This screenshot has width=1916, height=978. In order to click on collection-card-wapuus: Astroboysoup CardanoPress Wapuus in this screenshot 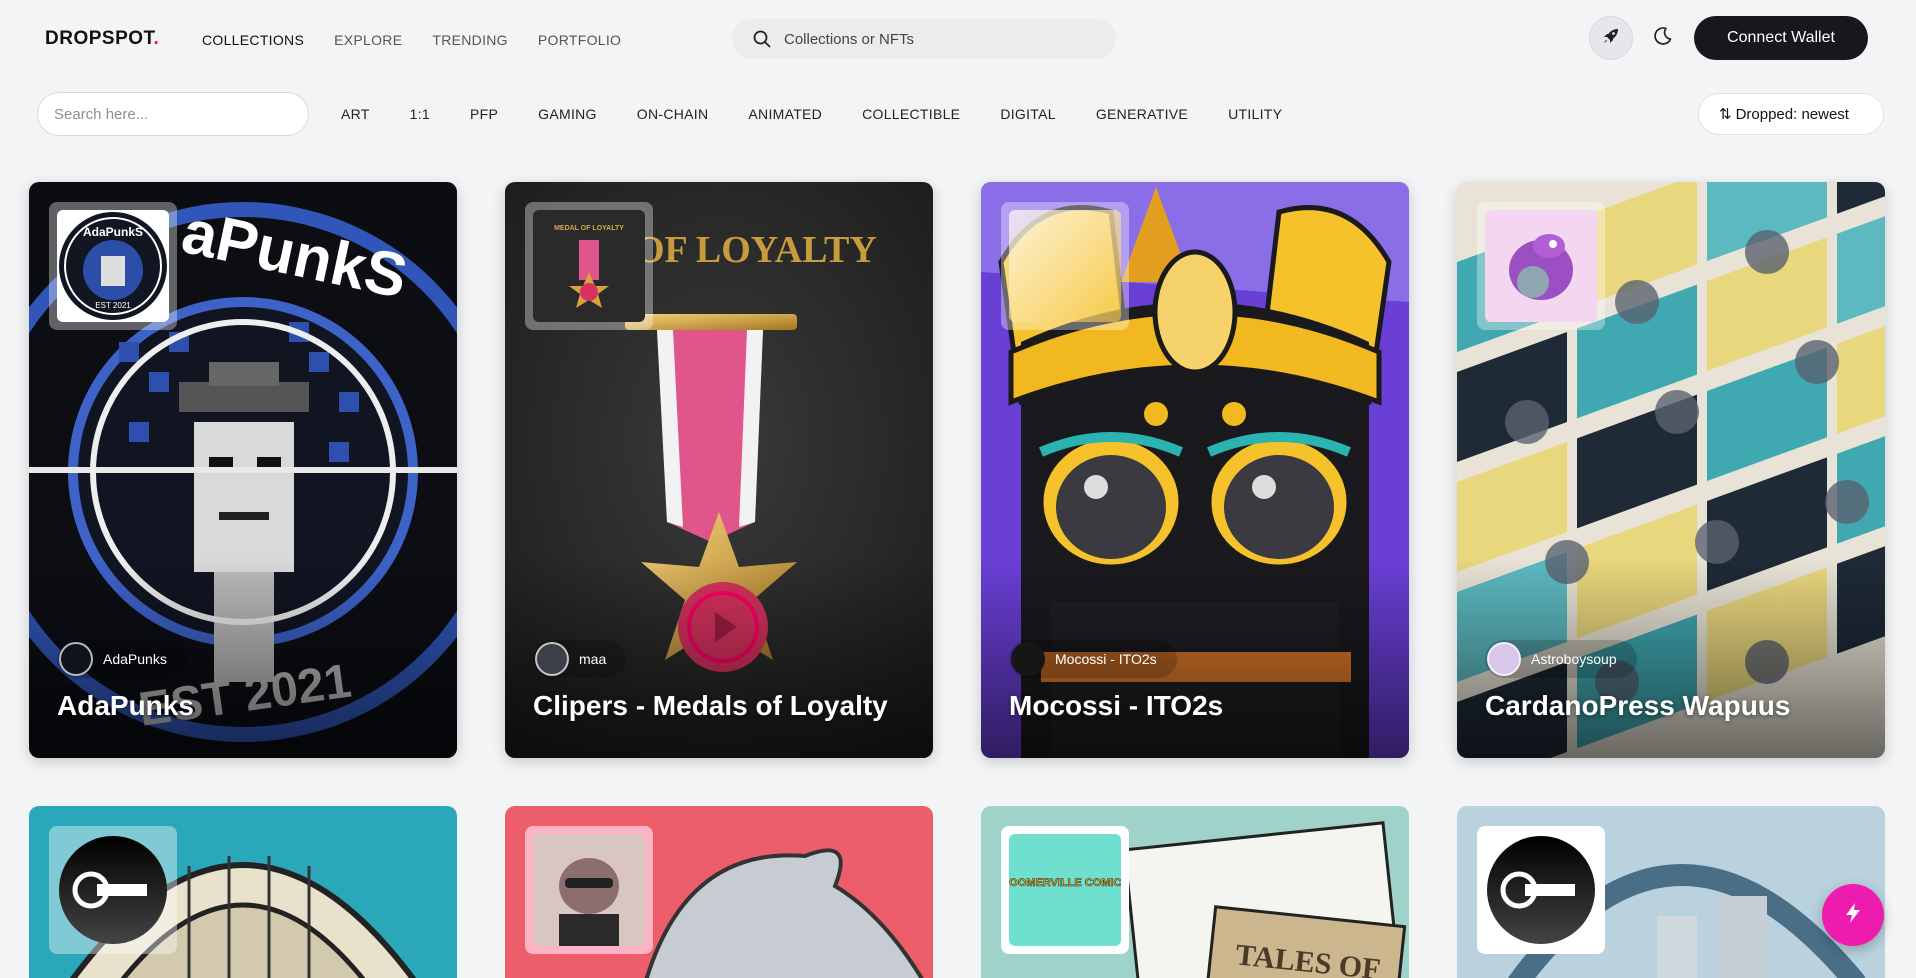, I will do `click(1671, 470)`.